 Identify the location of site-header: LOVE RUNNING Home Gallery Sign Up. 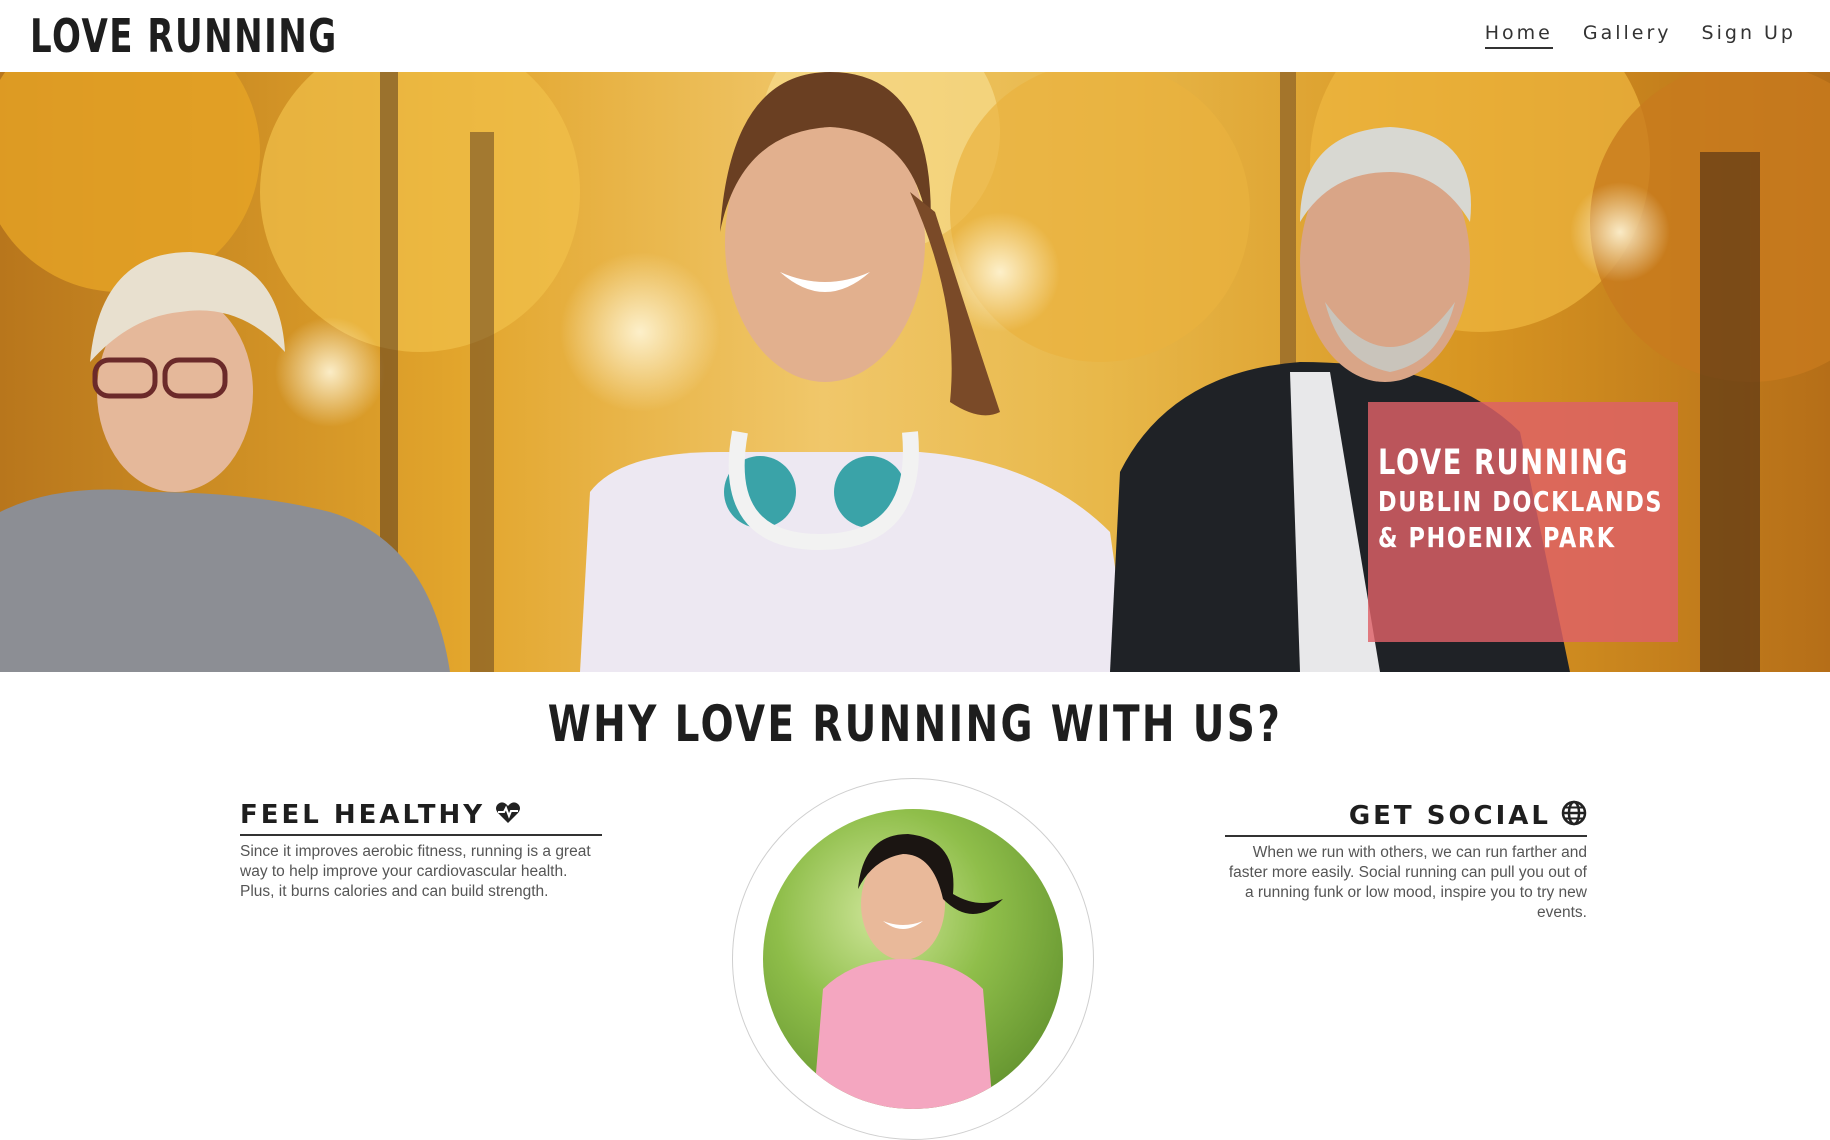
(915, 36).